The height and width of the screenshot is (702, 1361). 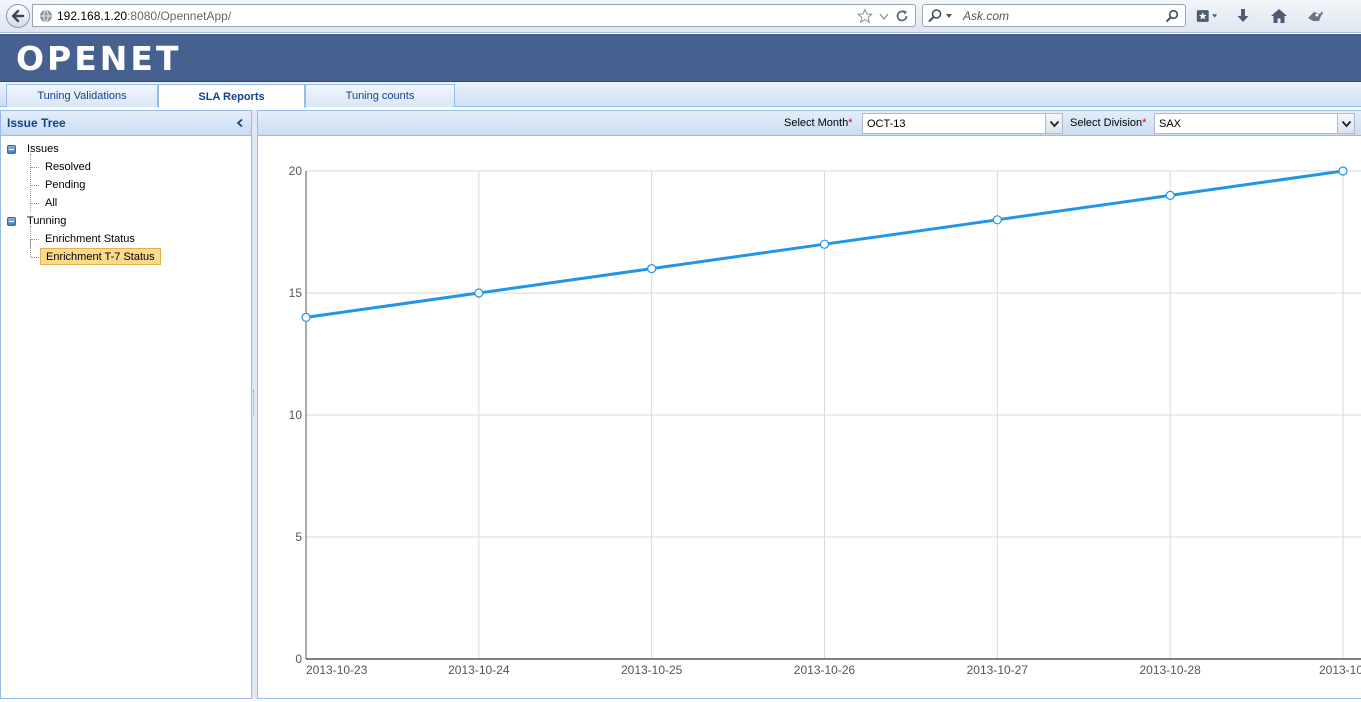 What do you see at coordinates (865, 16) in the screenshot?
I see `bookmark-star-icon` at bounding box center [865, 16].